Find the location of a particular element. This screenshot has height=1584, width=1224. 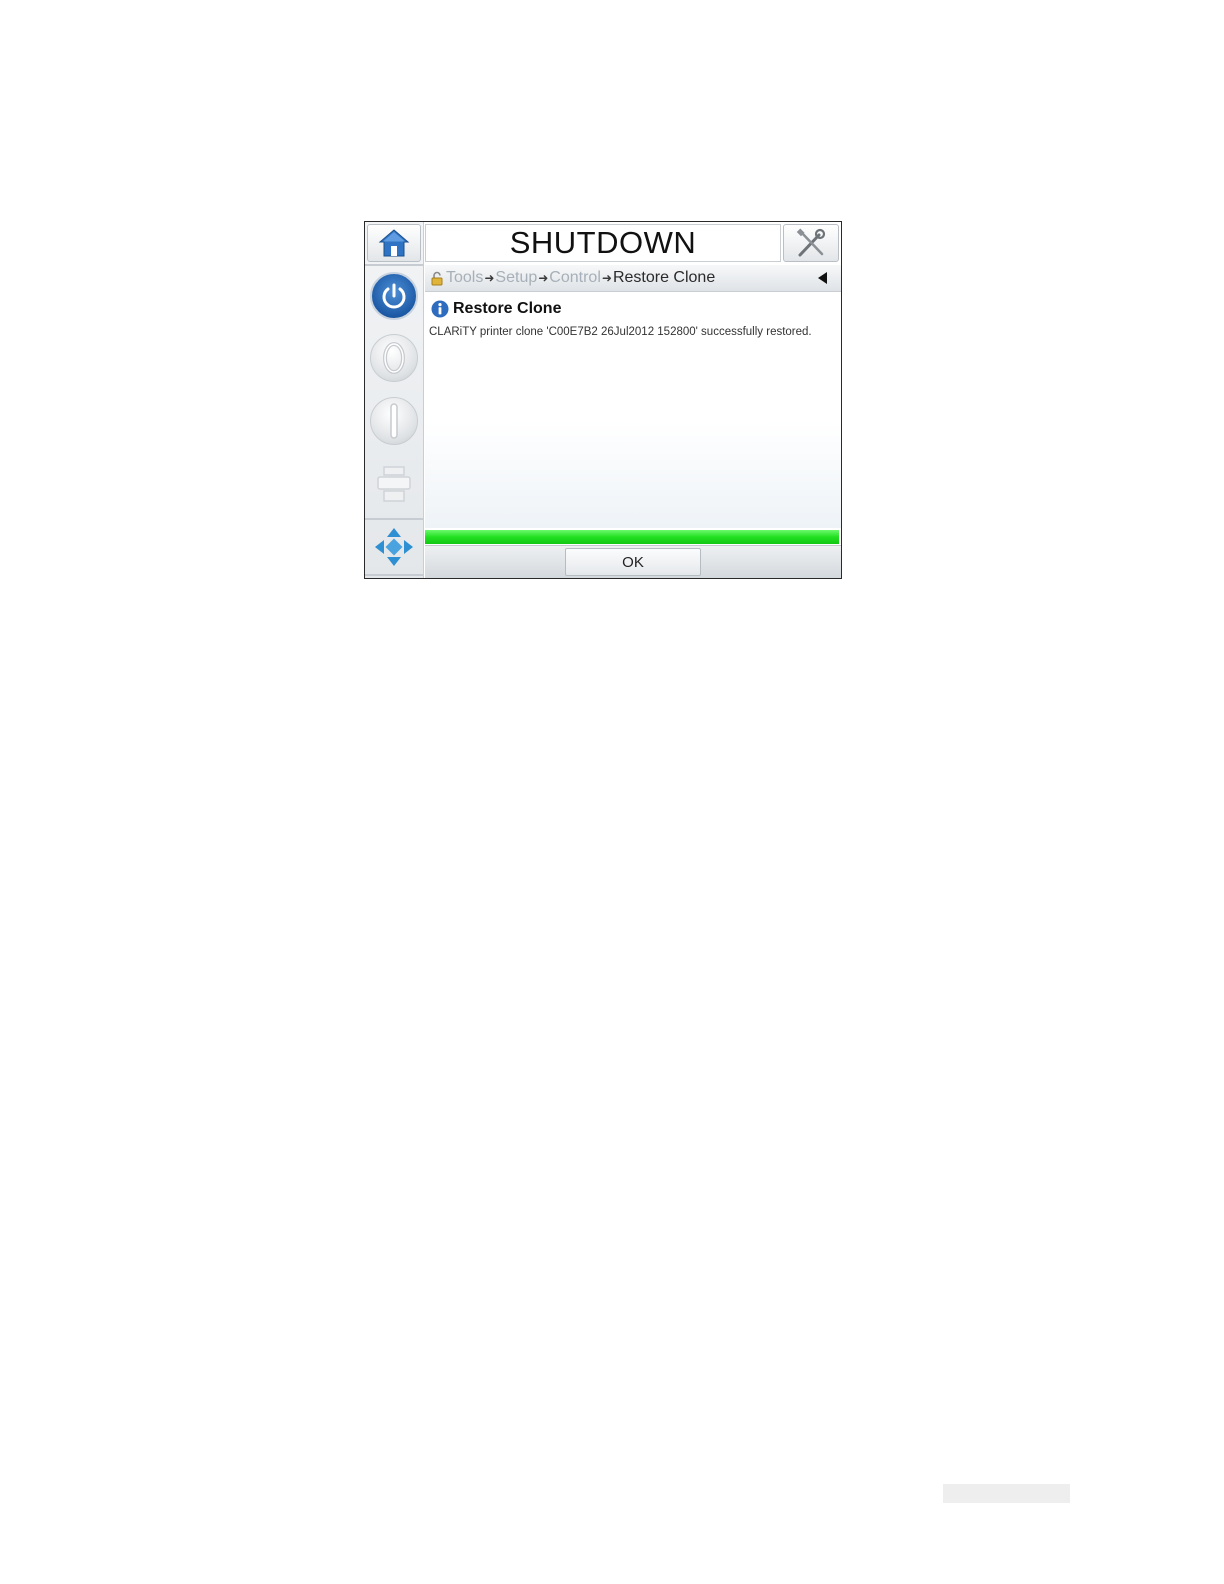

bar-icon is located at coordinates (394, 421).